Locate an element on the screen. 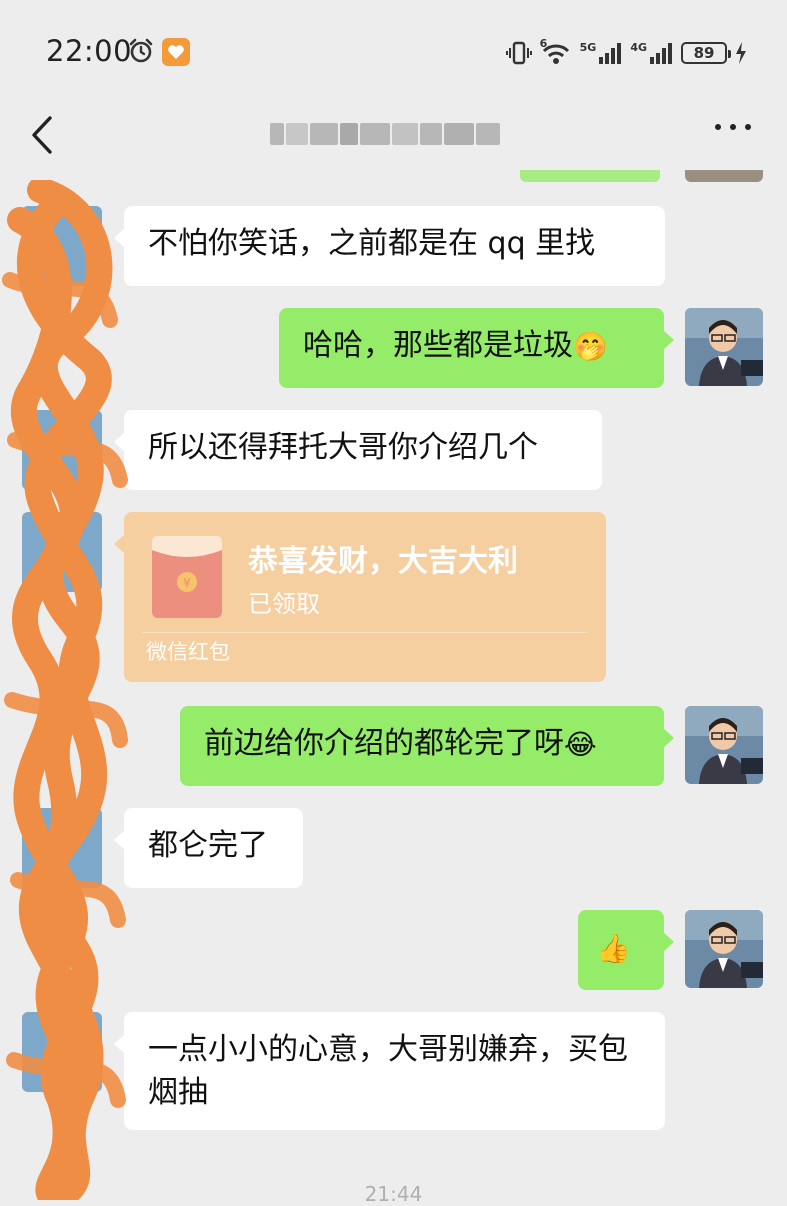  message-bubble-incoming: 都仑完了 is located at coordinates (208, 848).